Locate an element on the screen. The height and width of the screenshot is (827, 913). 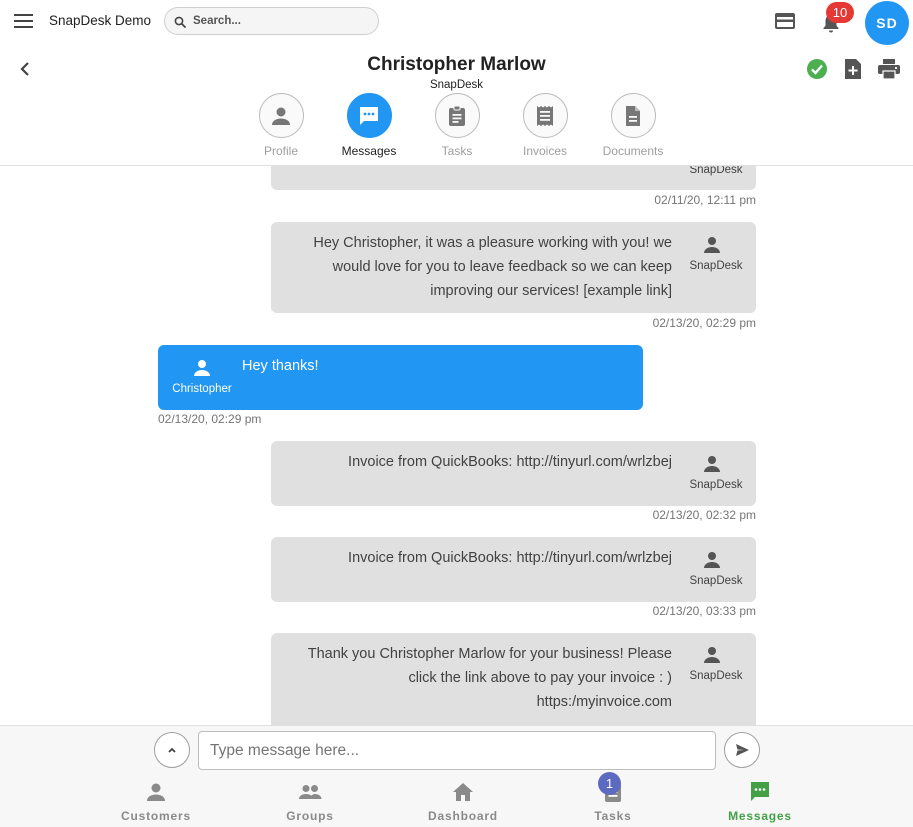
tab-profile: Profile is located at coordinates (281, 125).